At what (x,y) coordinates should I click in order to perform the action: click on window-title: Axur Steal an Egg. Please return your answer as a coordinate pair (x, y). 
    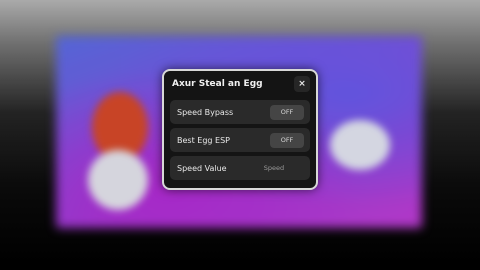
    Looking at the image, I should click on (217, 84).